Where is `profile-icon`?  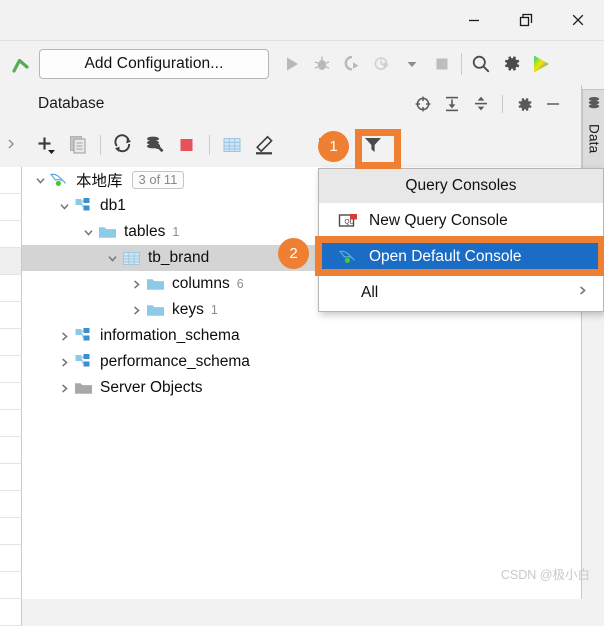
profile-icon is located at coordinates (382, 64).